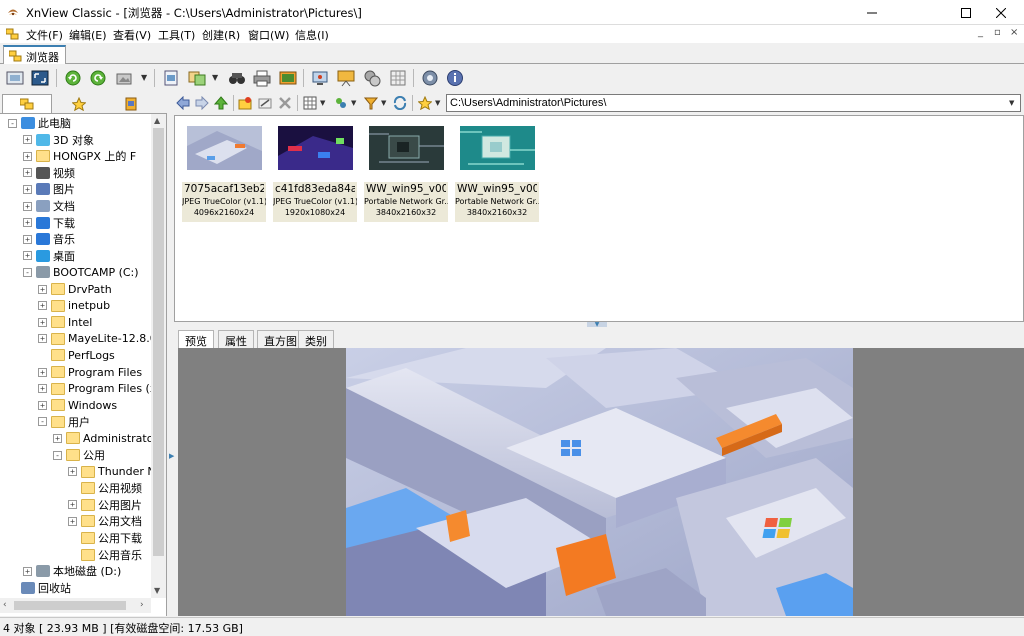 The height and width of the screenshot is (636, 1024). I want to click on tree-item: - 公用, so click(79, 455).